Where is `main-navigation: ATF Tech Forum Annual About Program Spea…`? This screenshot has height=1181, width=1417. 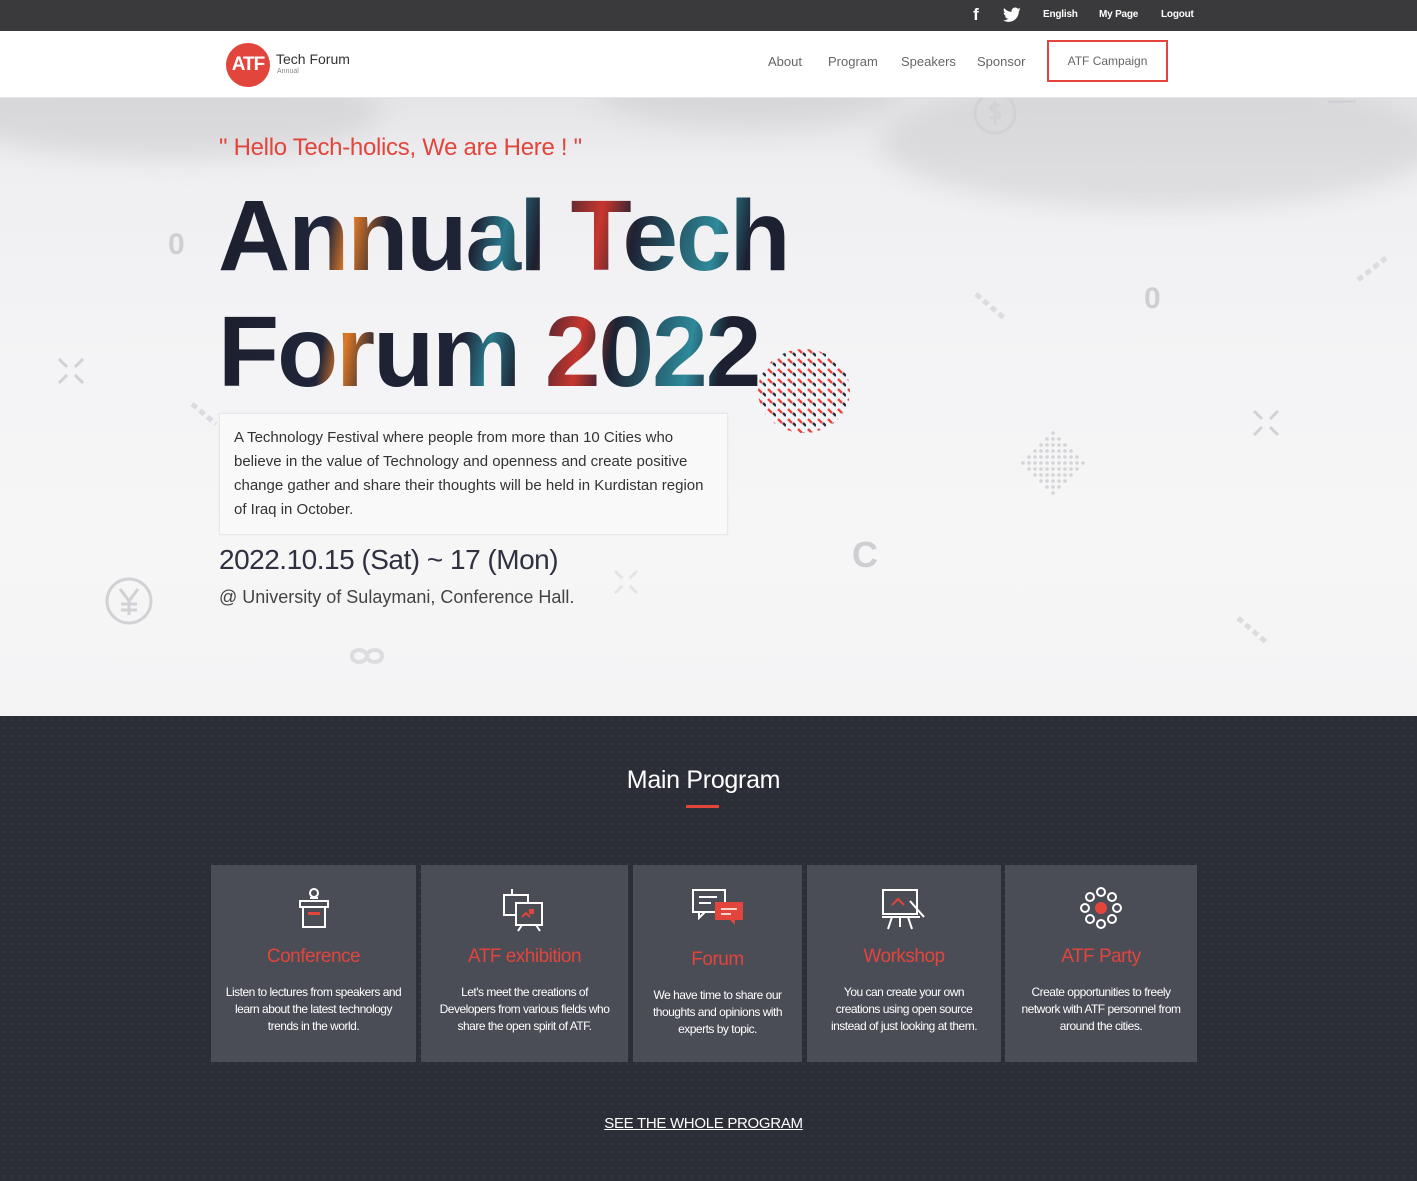
main-navigation: ATF Tech Forum Annual About Program Spea… is located at coordinates (708, 64).